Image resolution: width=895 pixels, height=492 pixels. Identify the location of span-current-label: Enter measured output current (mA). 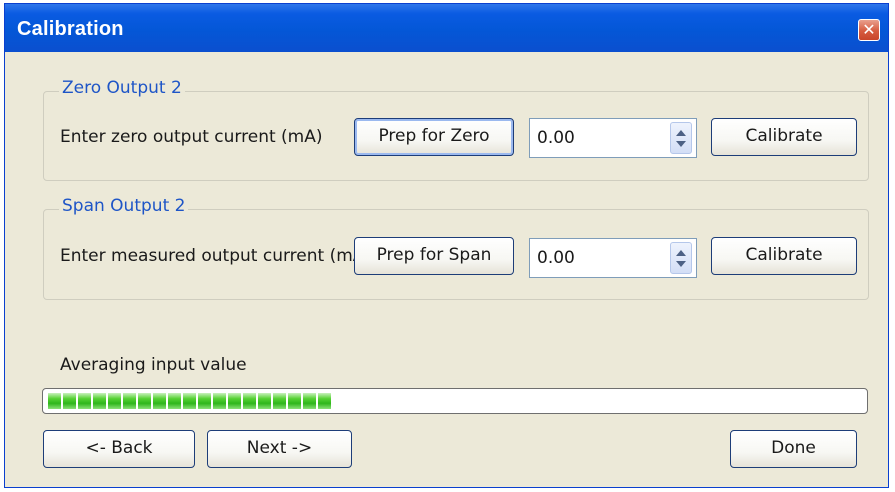
(207, 256).